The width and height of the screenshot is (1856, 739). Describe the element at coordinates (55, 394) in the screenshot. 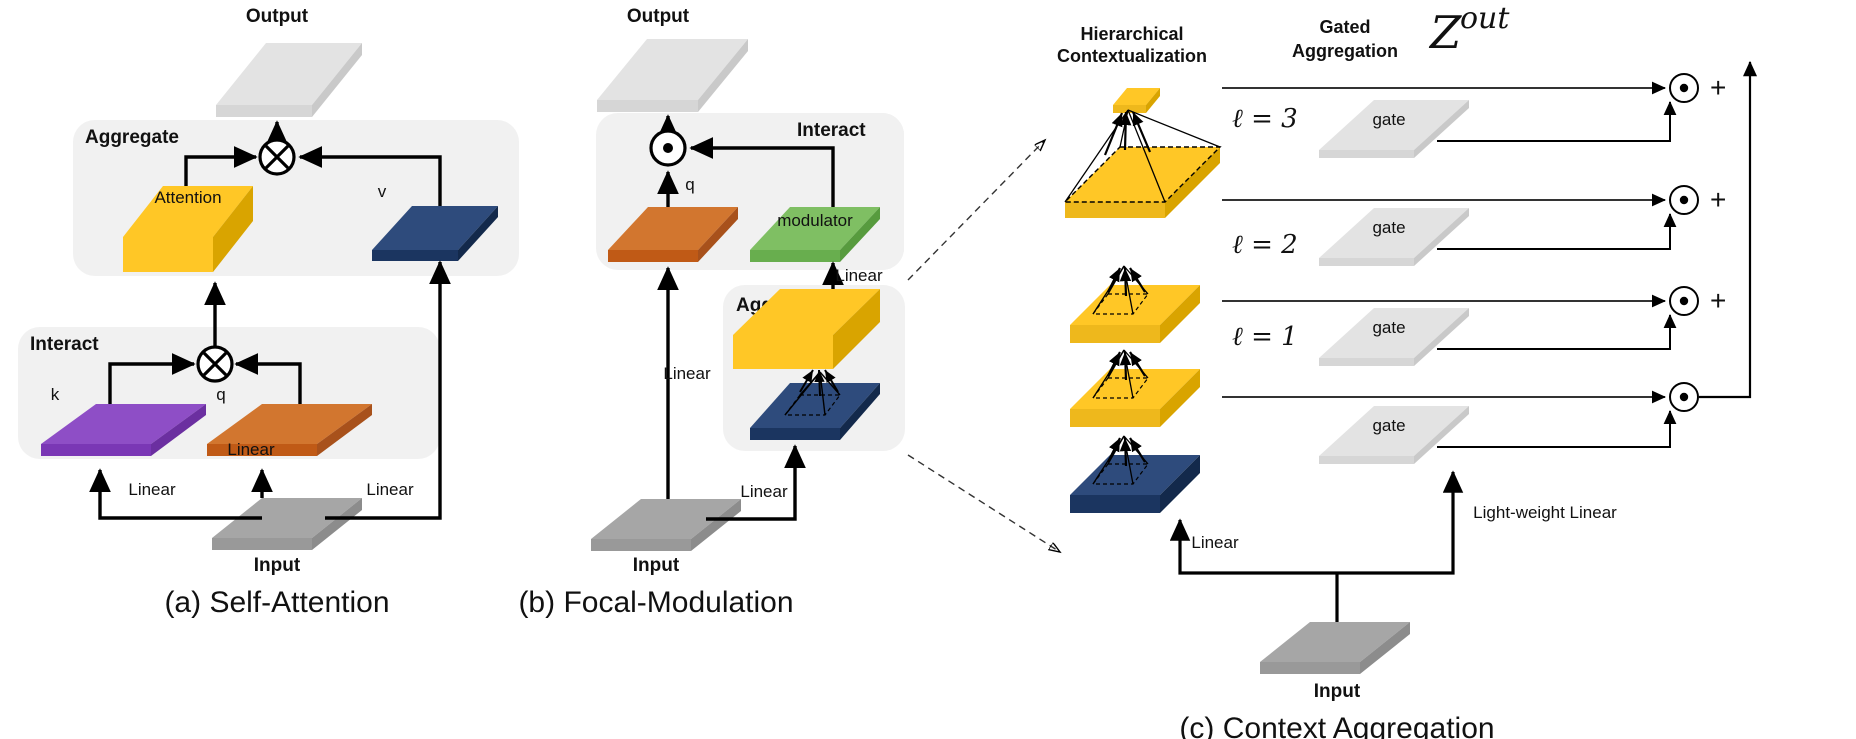

I see `key-label-a: k` at that location.